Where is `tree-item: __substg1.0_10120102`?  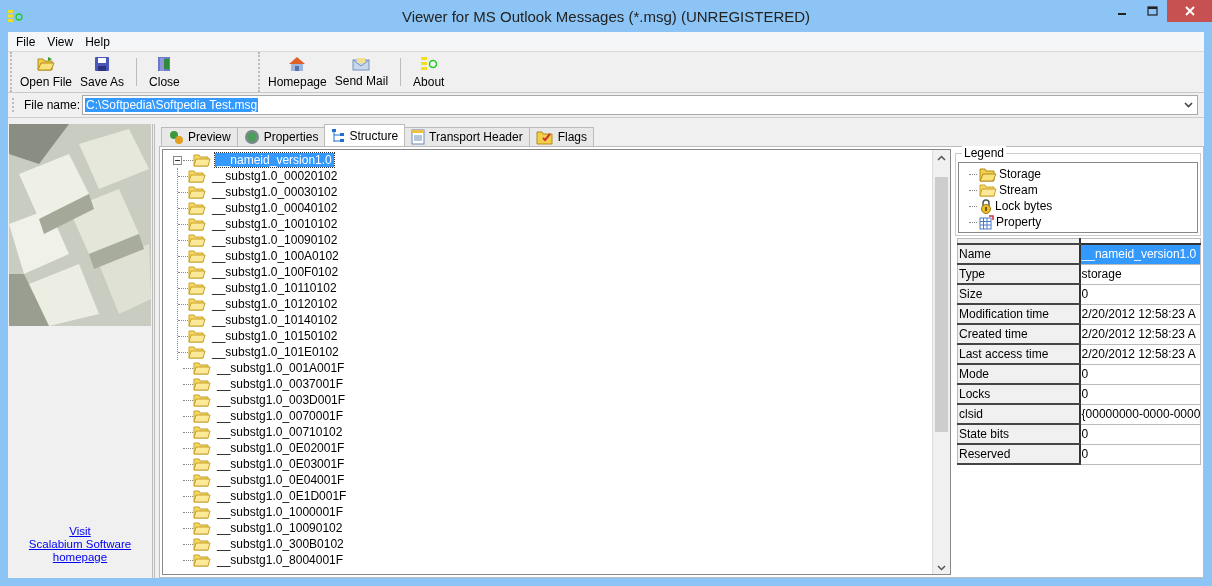 tree-item: __substg1.0_10120102 is located at coordinates (275, 304).